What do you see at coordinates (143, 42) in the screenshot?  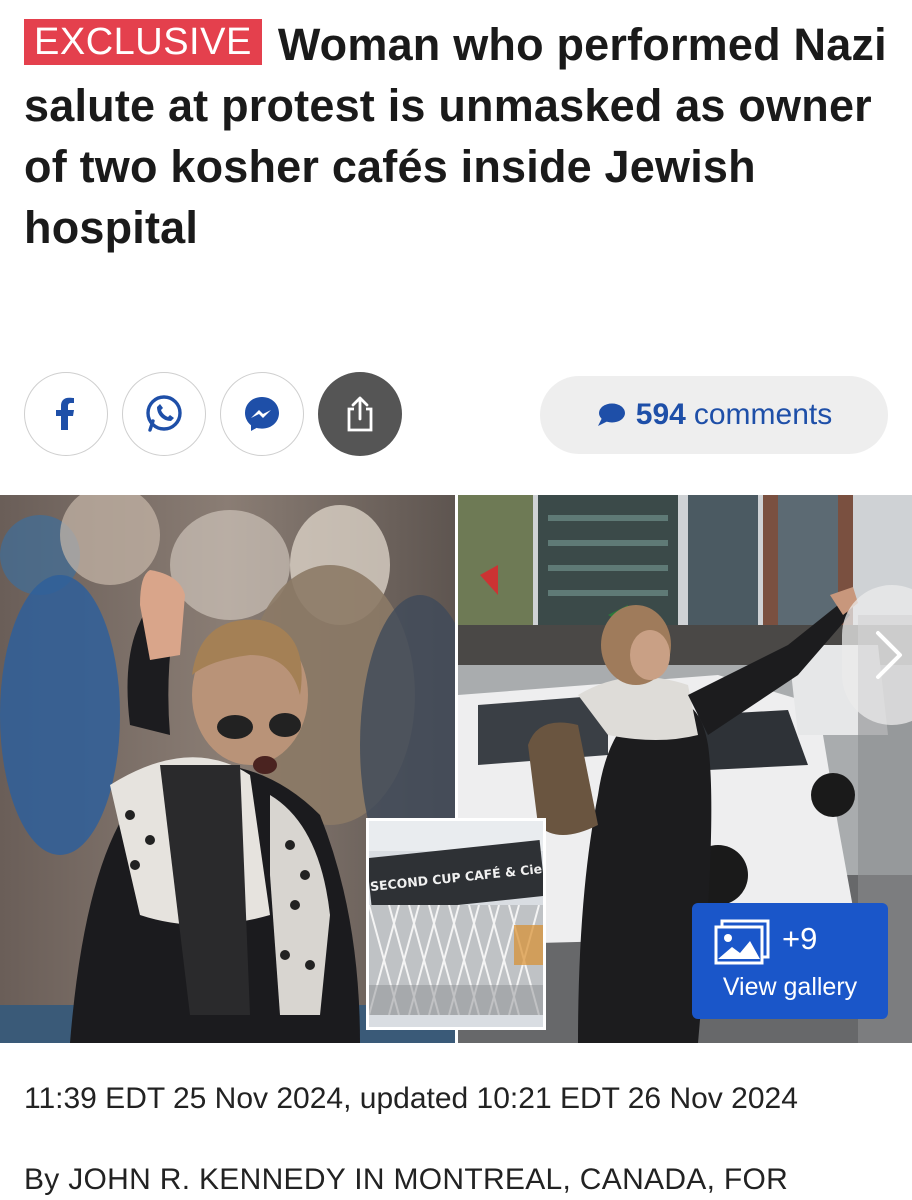 I see `exclusive-badge: EXCLUSIVE` at bounding box center [143, 42].